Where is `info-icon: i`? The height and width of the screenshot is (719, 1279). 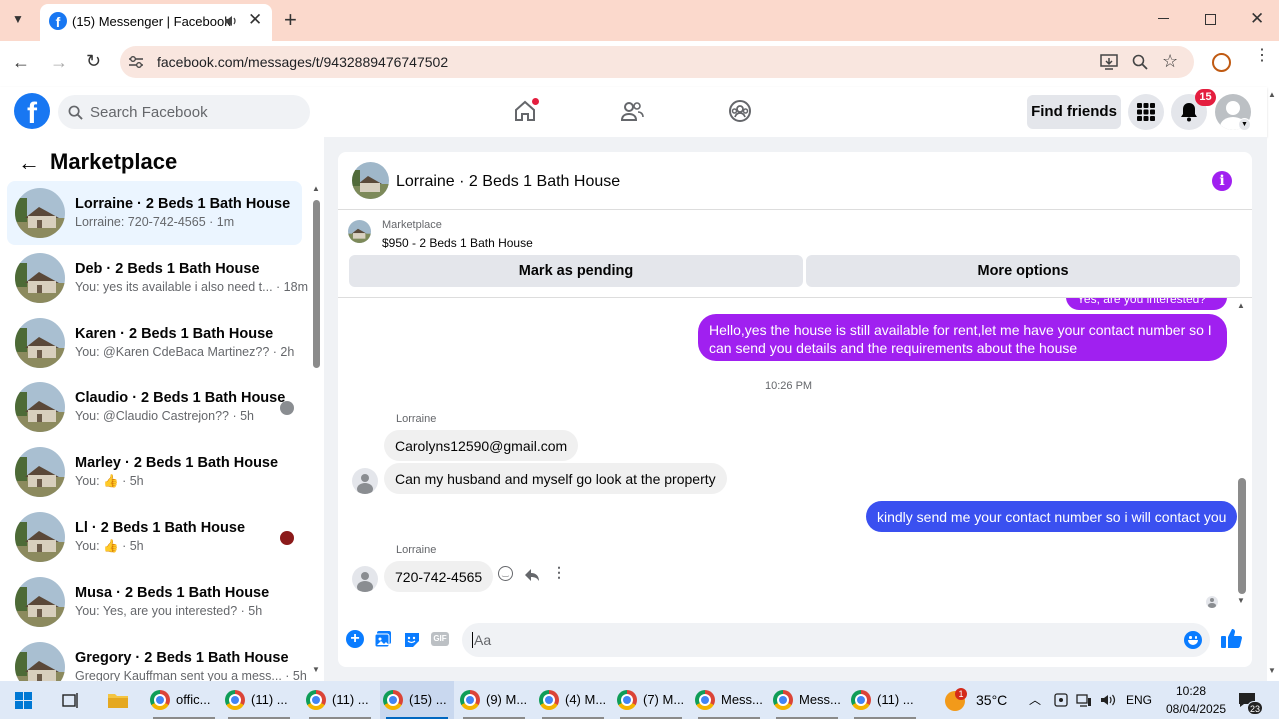
info-icon: i is located at coordinates (1222, 181).